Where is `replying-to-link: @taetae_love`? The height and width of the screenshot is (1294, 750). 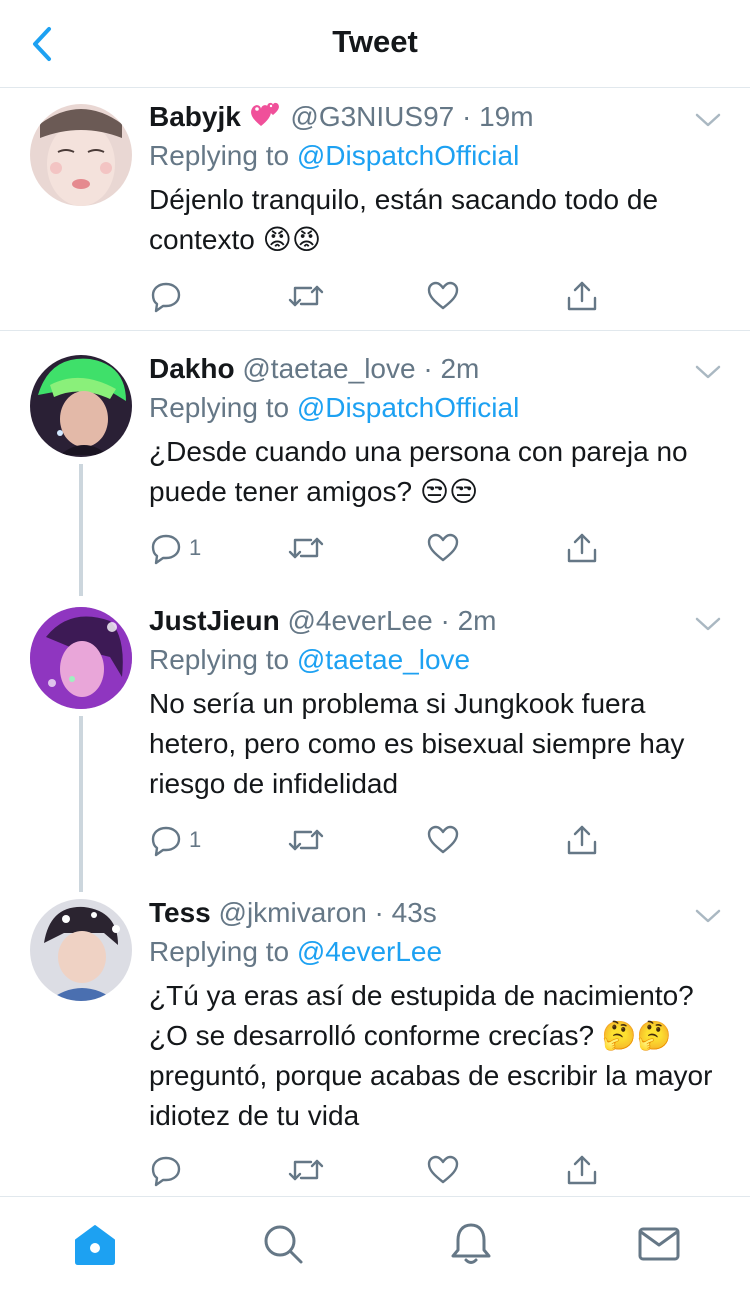
replying-to-link: @taetae_love is located at coordinates (383, 659).